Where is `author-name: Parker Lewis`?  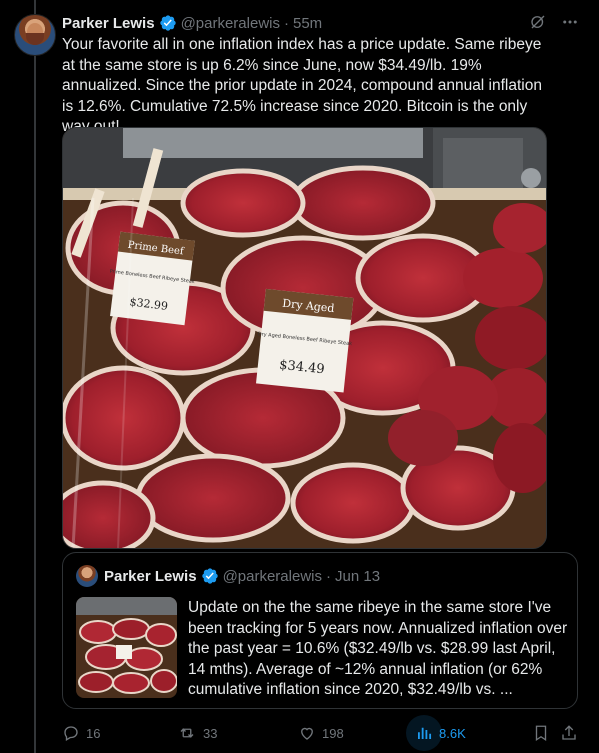 author-name: Parker Lewis is located at coordinates (108, 23).